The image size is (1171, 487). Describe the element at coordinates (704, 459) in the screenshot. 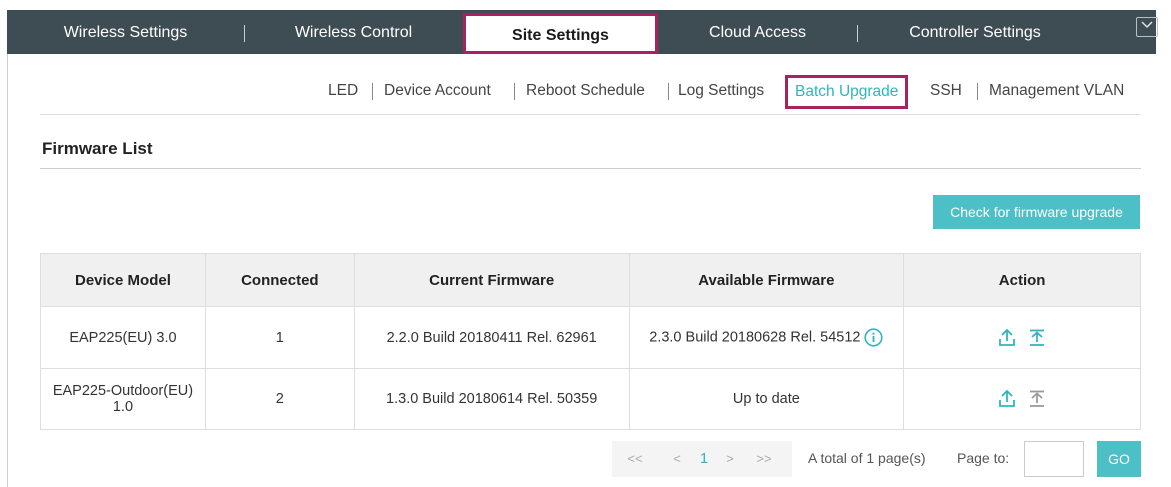

I see `current-page-number: 1` at that location.